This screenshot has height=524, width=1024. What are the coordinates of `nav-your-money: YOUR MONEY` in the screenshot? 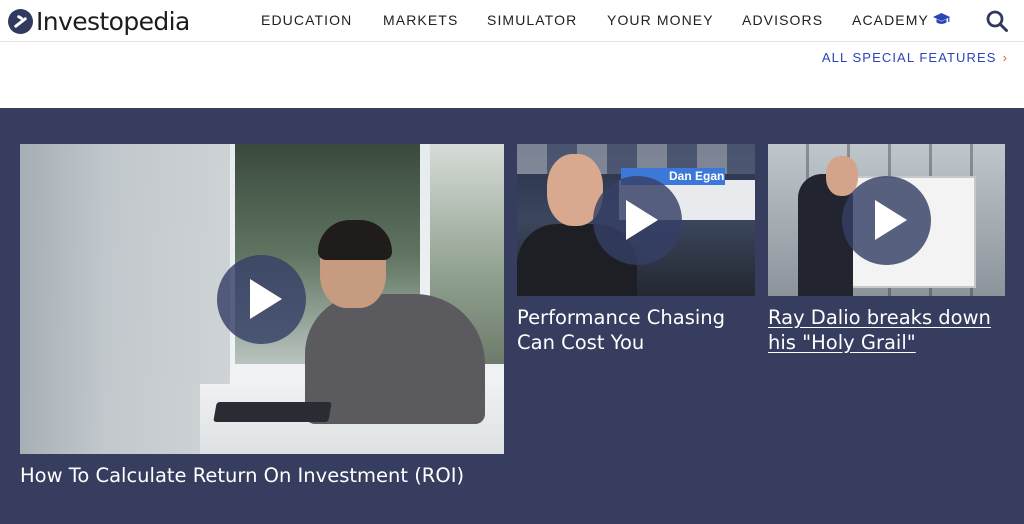 It's located at (660, 20).